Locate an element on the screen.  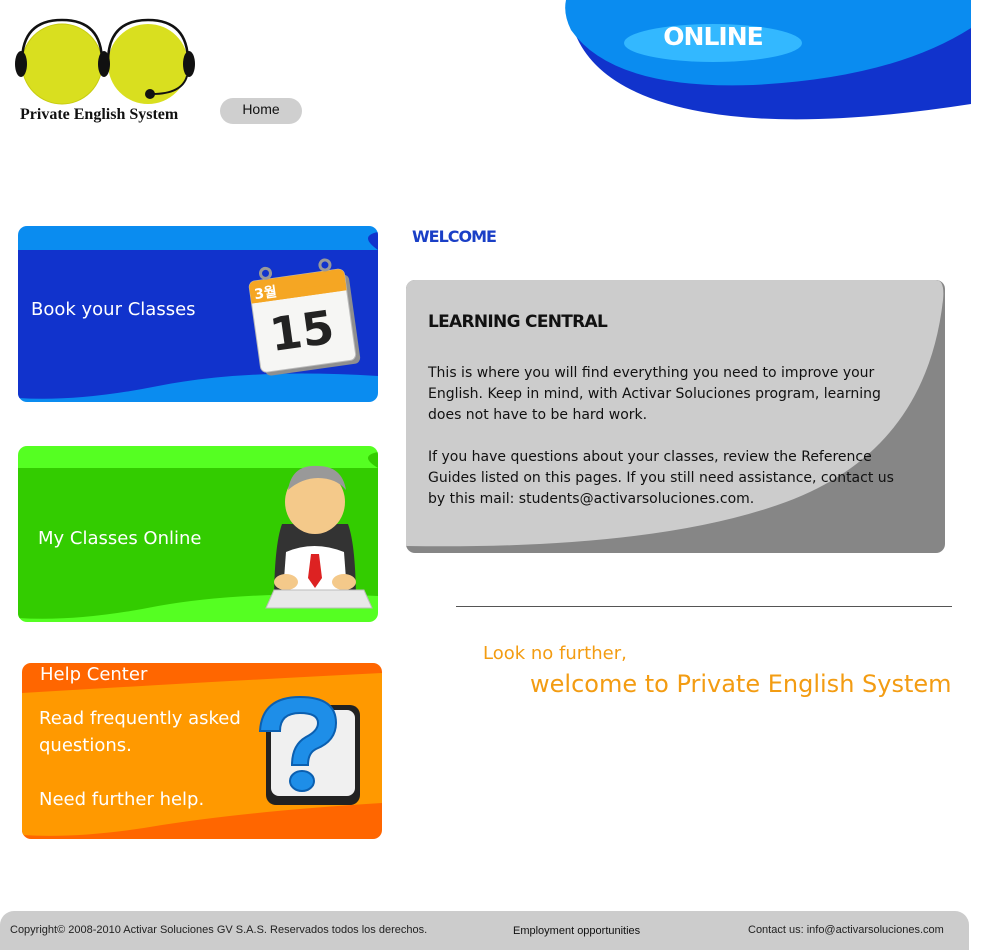
my-classes-online-card: My Classes Online is located at coordinates (198, 534).